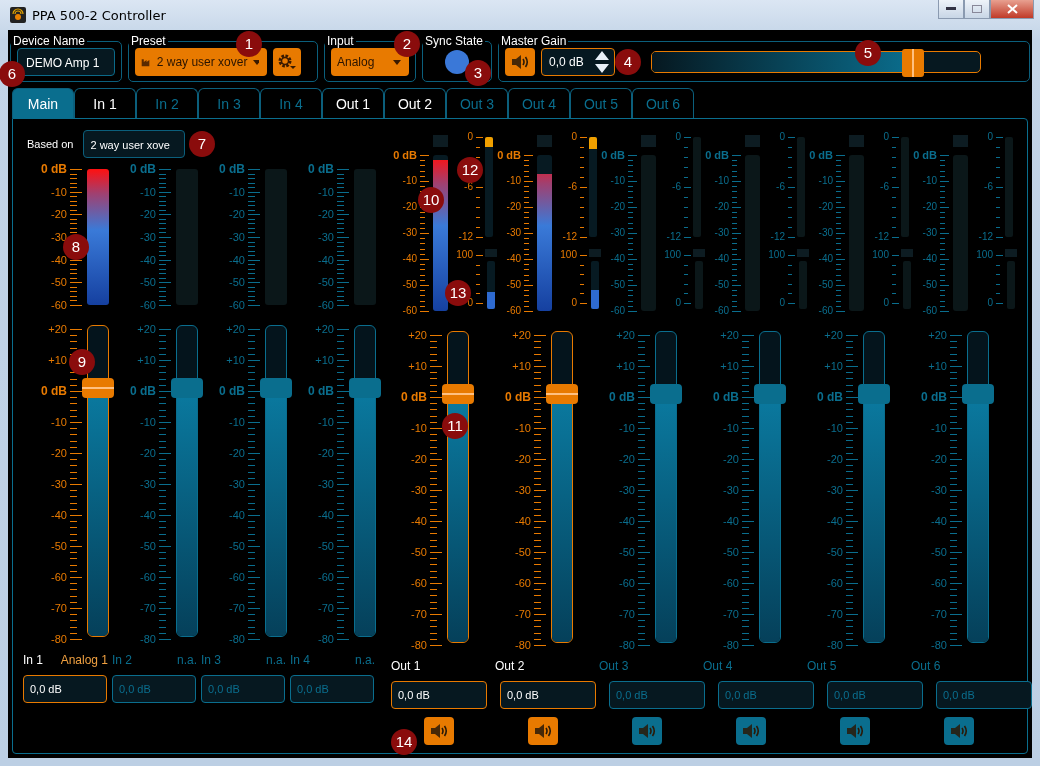 The height and width of the screenshot is (766, 1040). What do you see at coordinates (539, 103) in the screenshot?
I see `tab: Out 4` at bounding box center [539, 103].